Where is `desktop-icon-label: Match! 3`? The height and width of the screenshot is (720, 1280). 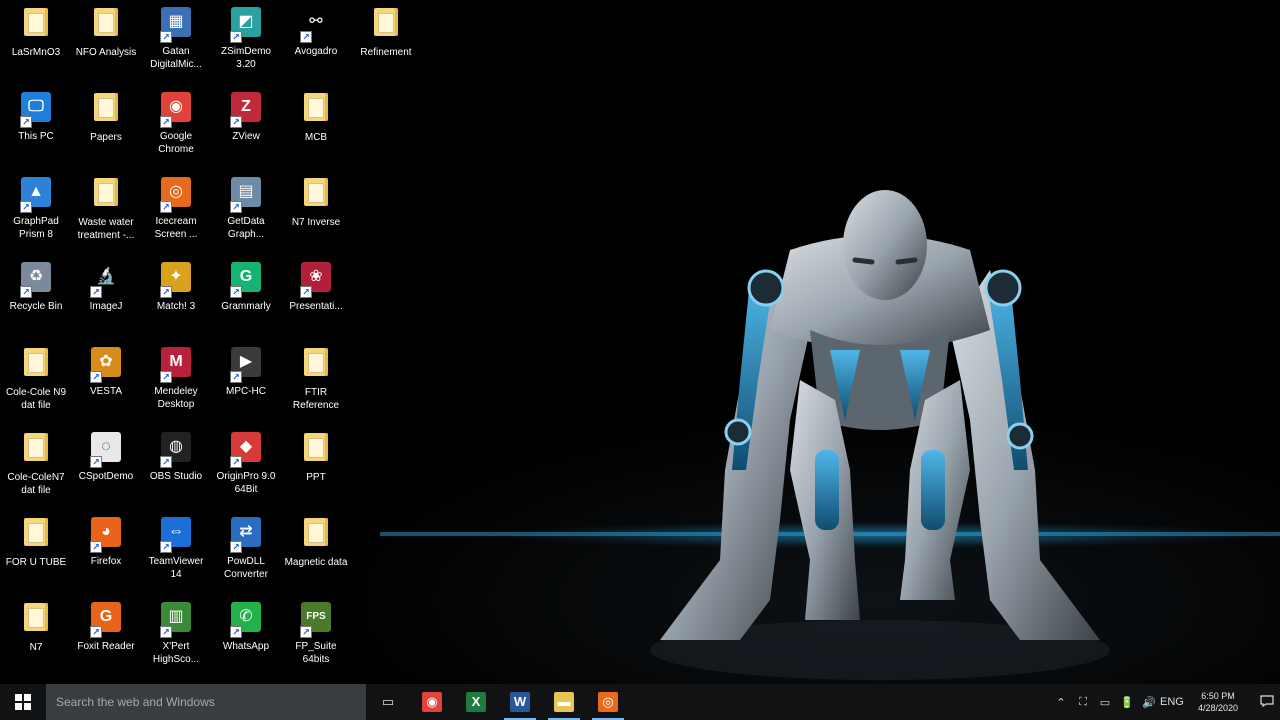 desktop-icon-label: Match! 3 is located at coordinates (176, 306).